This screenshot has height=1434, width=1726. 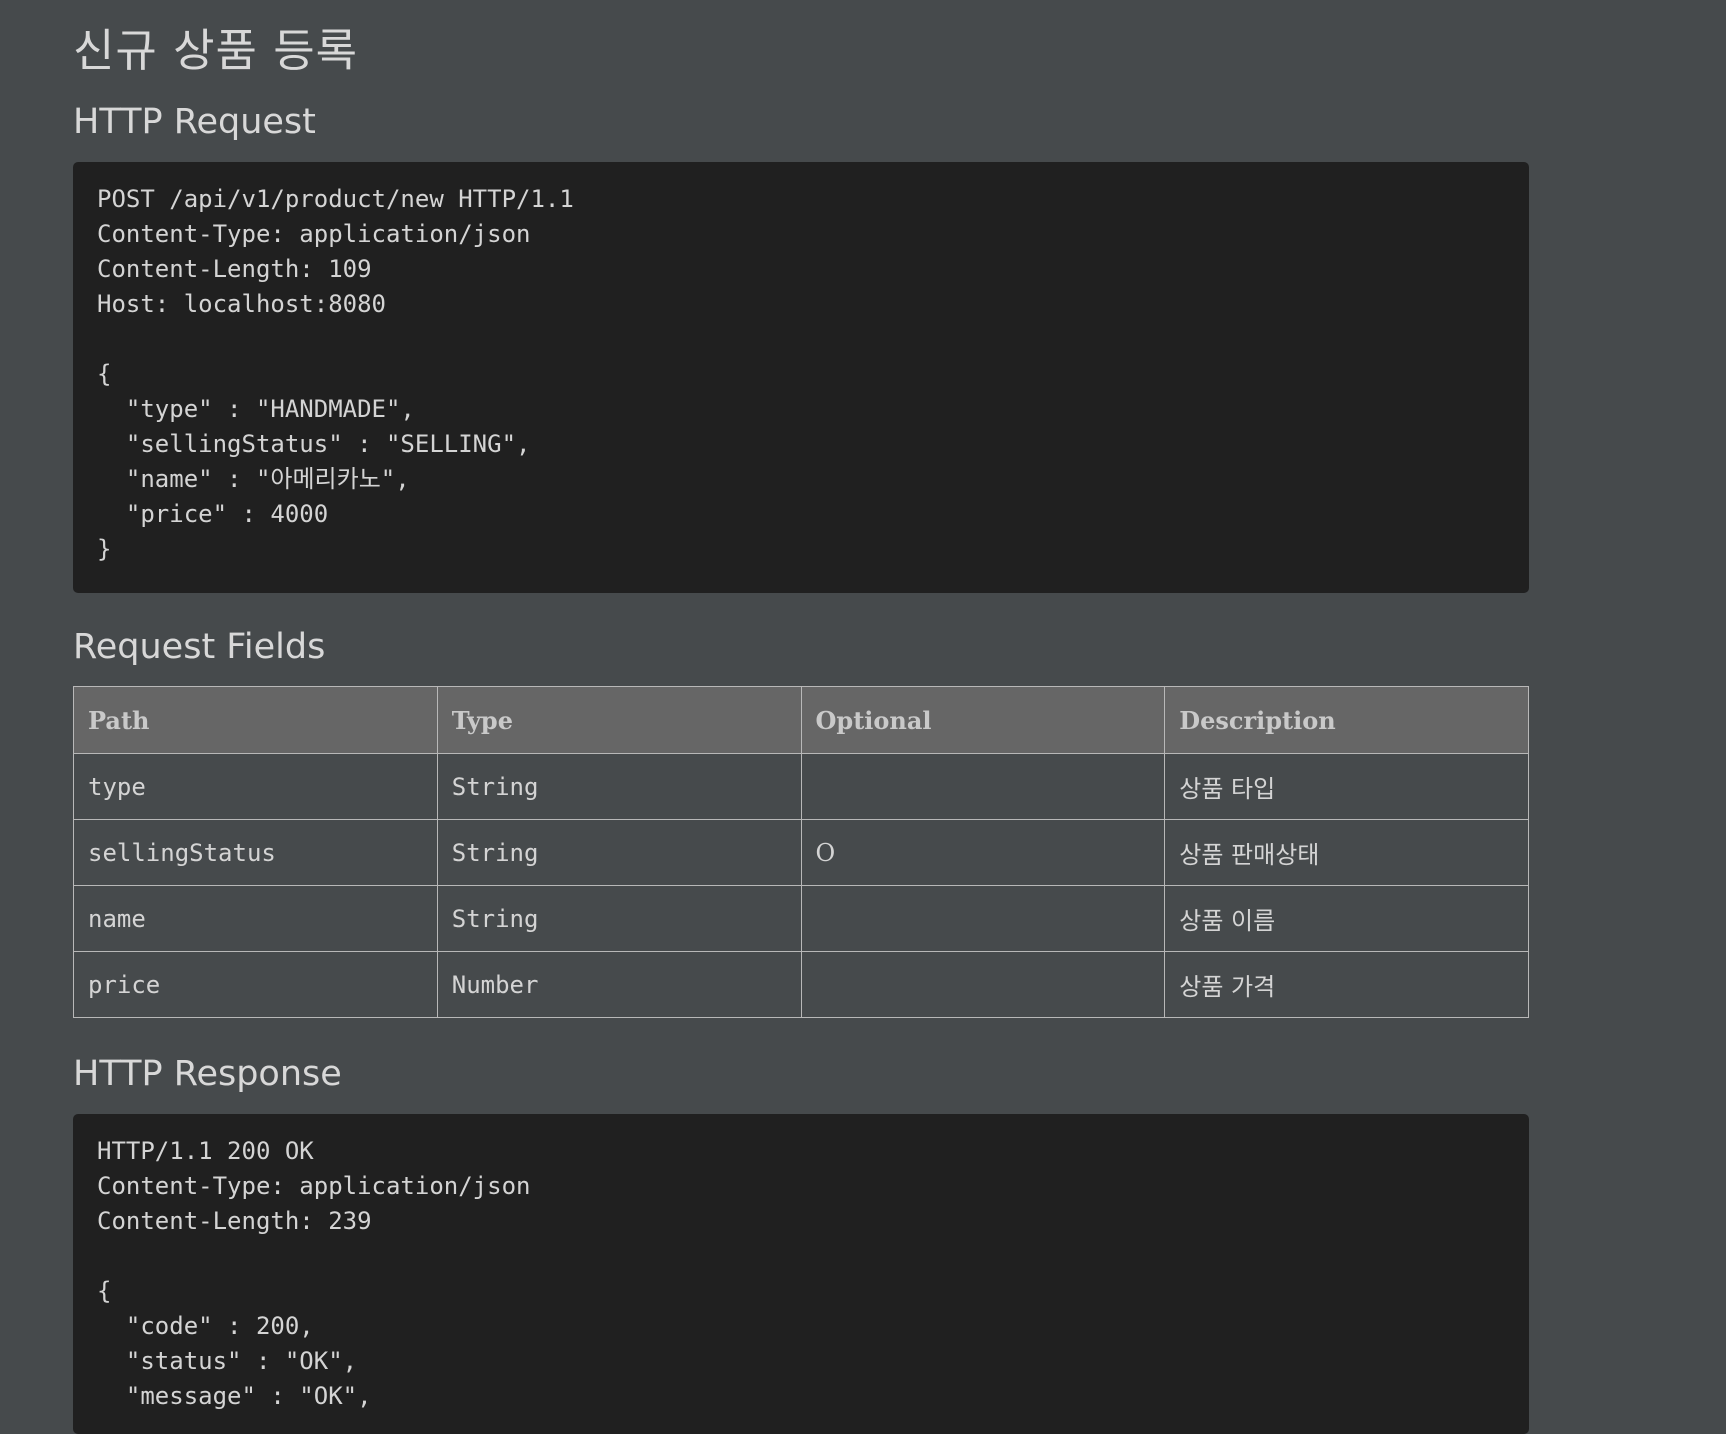 I want to click on table-row: type String 상품 타입, so click(x=801, y=786).